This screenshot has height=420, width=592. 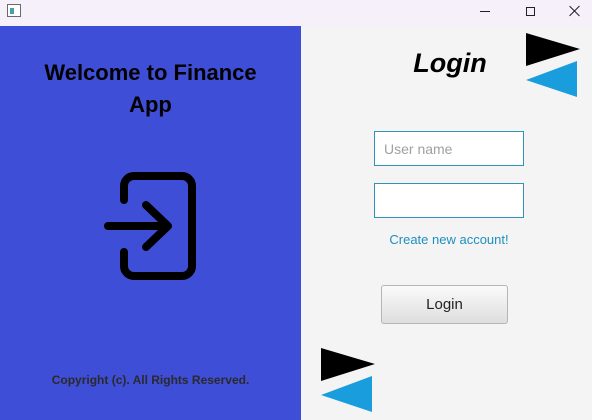 I want to click on close-icon, so click(x=575, y=11).